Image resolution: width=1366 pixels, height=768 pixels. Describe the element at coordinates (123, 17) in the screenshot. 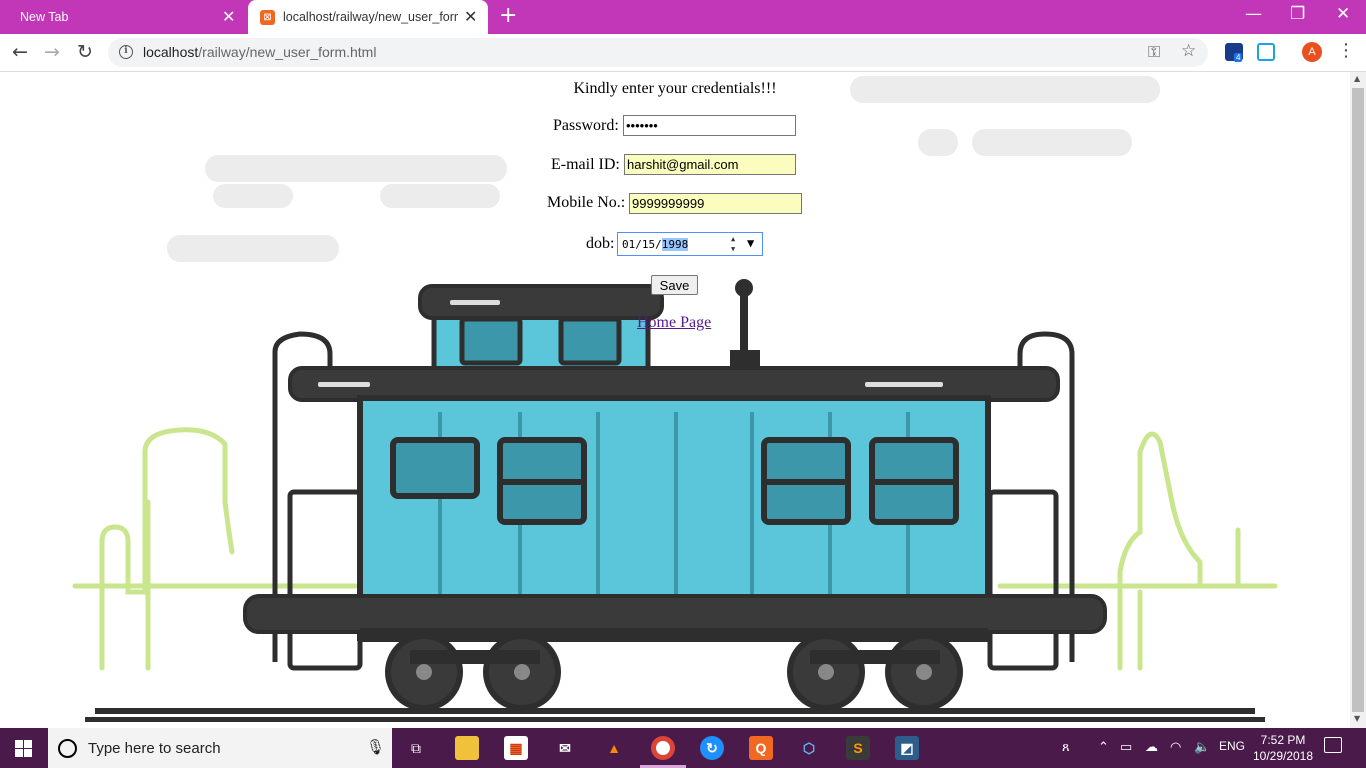

I see `tab-new-tab: New Tab ✕` at that location.